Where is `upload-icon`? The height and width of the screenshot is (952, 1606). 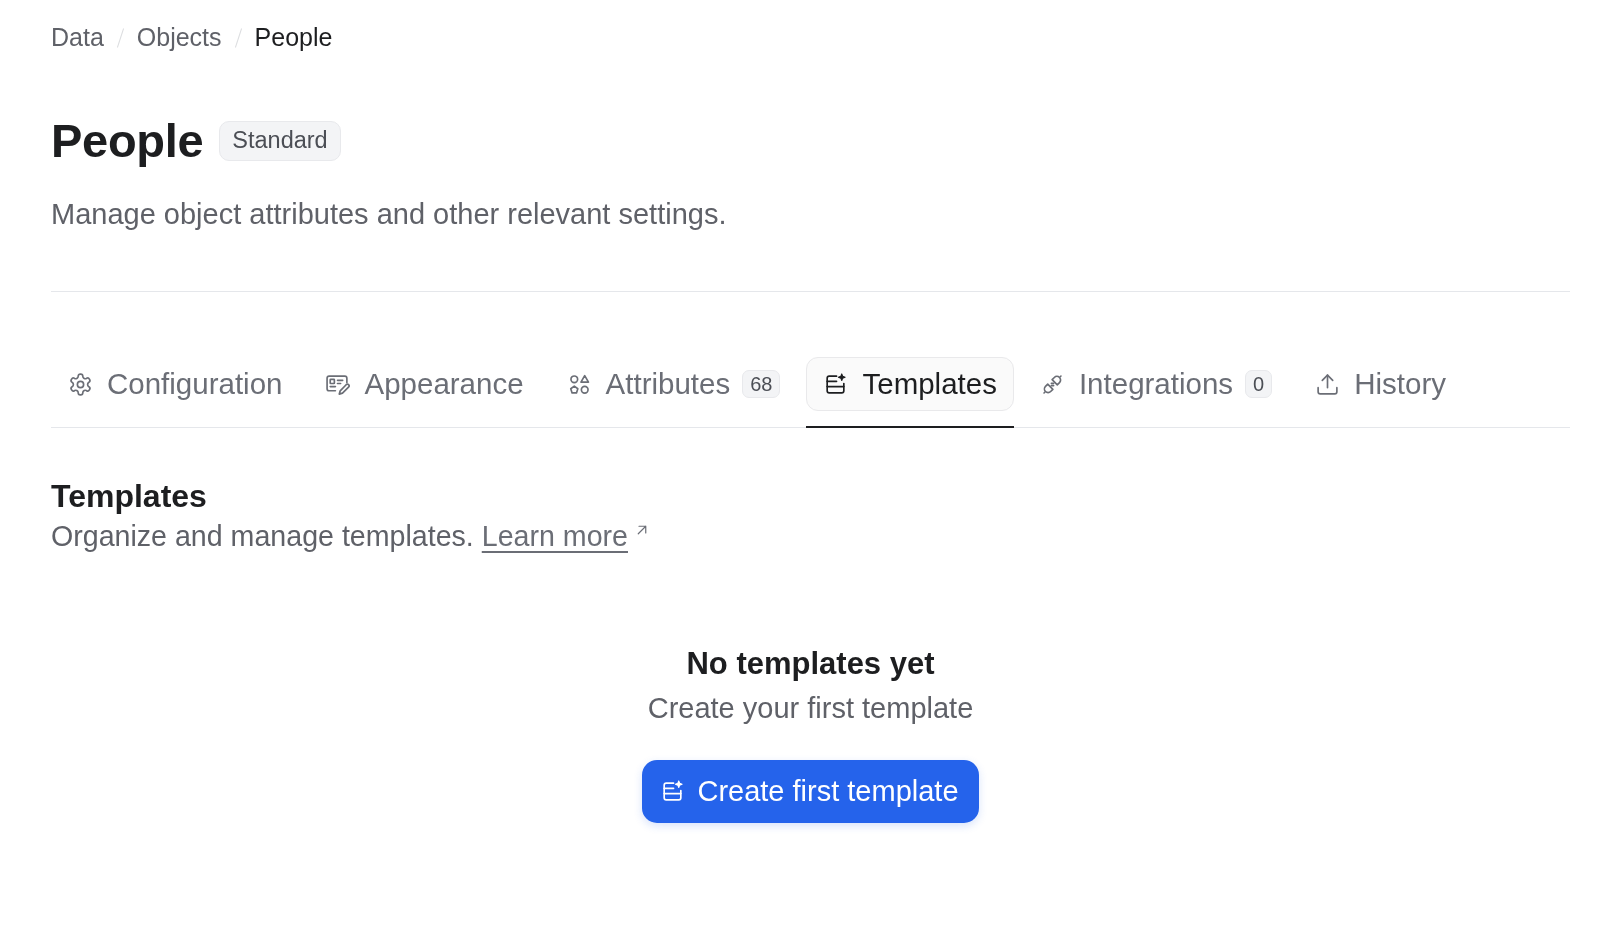
upload-icon is located at coordinates (1328, 384).